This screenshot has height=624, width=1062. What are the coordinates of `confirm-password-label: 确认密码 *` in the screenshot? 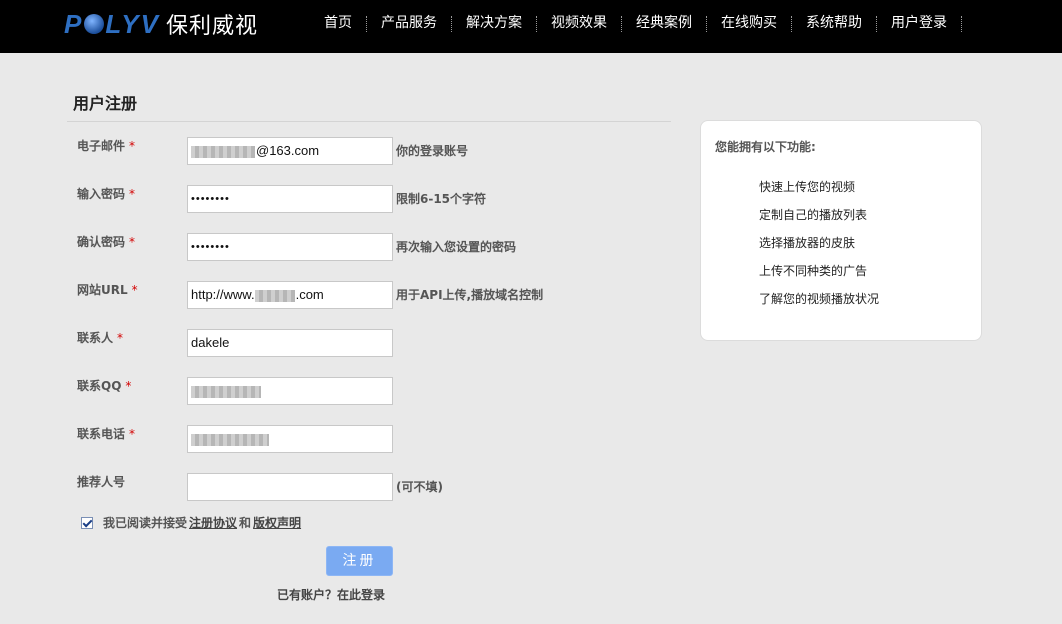 It's located at (106, 242).